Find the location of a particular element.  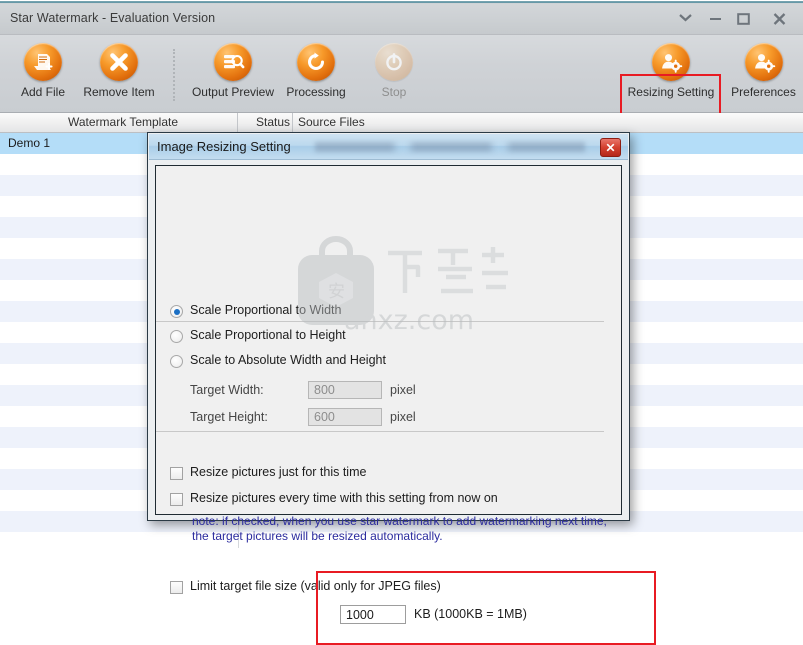

radio-label: Scale Proportional to Height is located at coordinates (268, 335).